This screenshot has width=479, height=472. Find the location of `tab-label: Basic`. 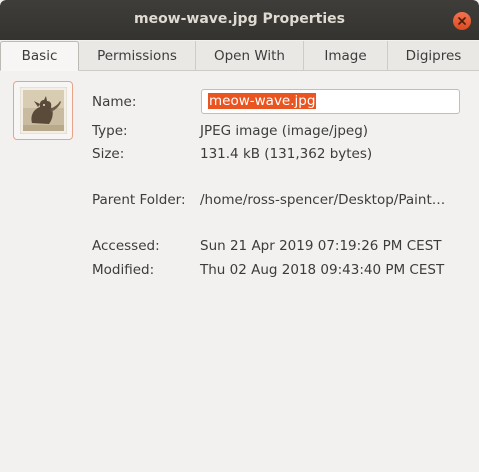

tab-label: Basic is located at coordinates (39, 56).